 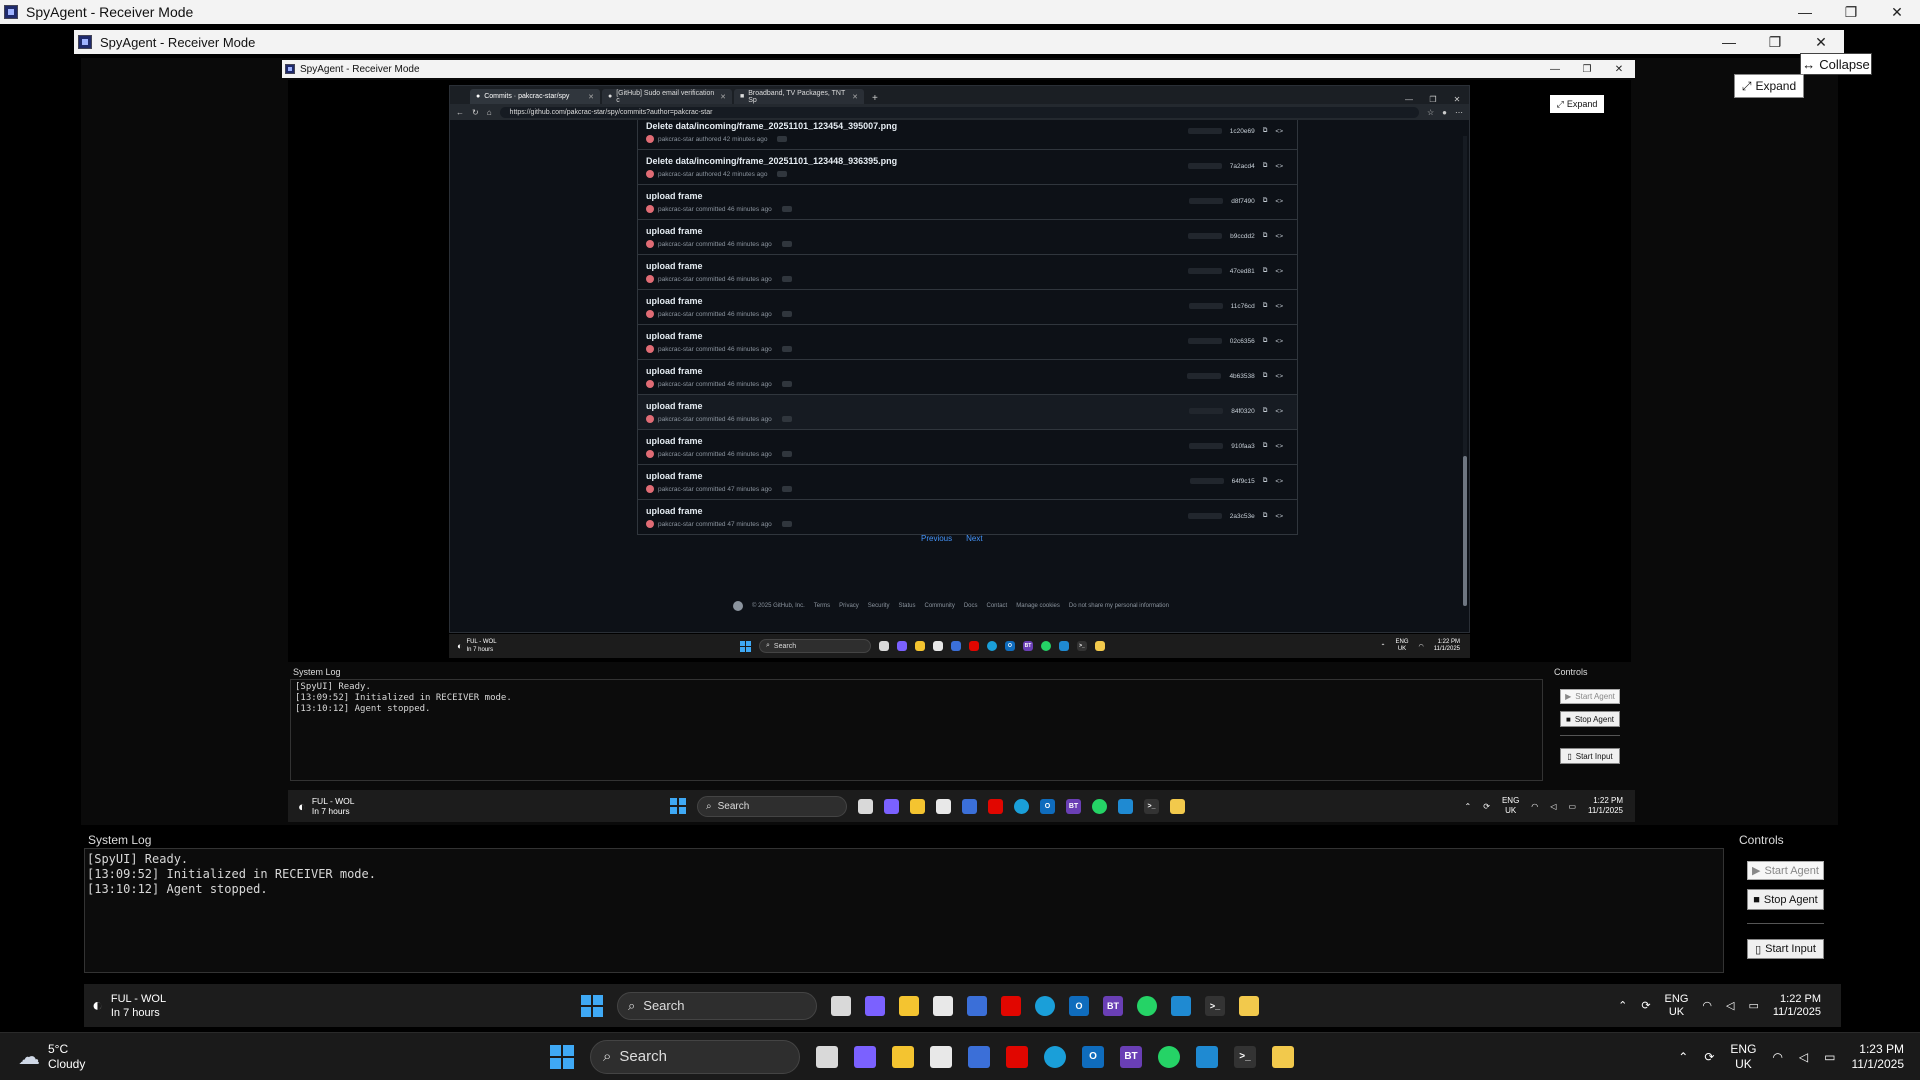 What do you see at coordinates (1242, 341) in the screenshot?
I see `commit-sha: 02c6356` at bounding box center [1242, 341].